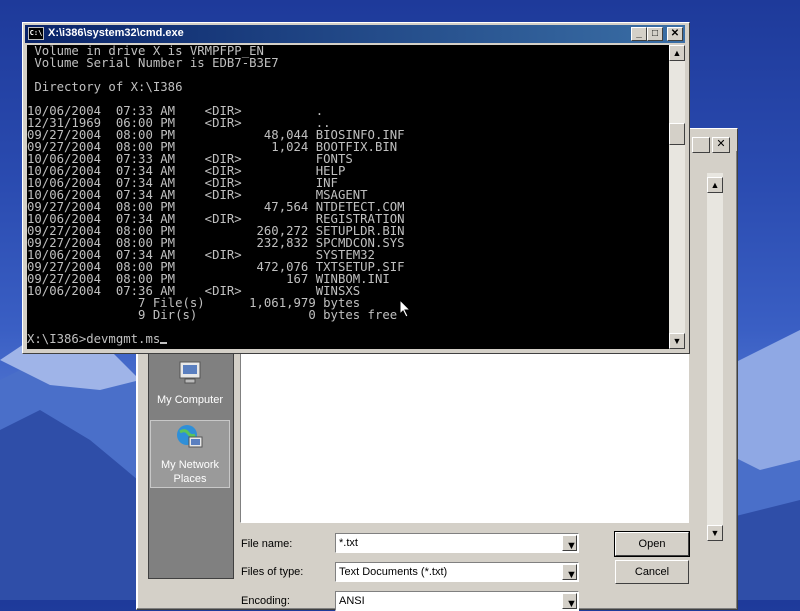 The height and width of the screenshot is (611, 800). Describe the element at coordinates (652, 572) in the screenshot. I see `cancel-button: Cancel` at that location.